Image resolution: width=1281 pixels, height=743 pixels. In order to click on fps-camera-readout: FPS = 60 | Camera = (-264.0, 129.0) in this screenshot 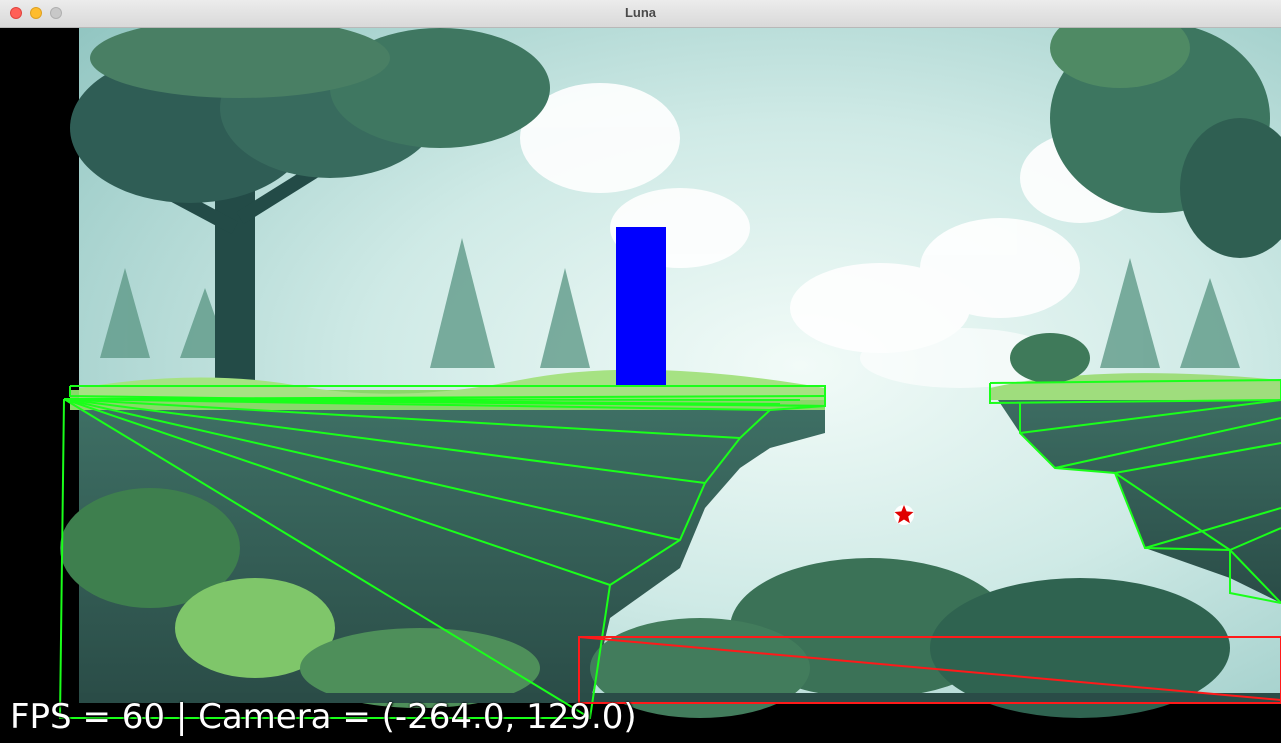, I will do `click(323, 717)`.